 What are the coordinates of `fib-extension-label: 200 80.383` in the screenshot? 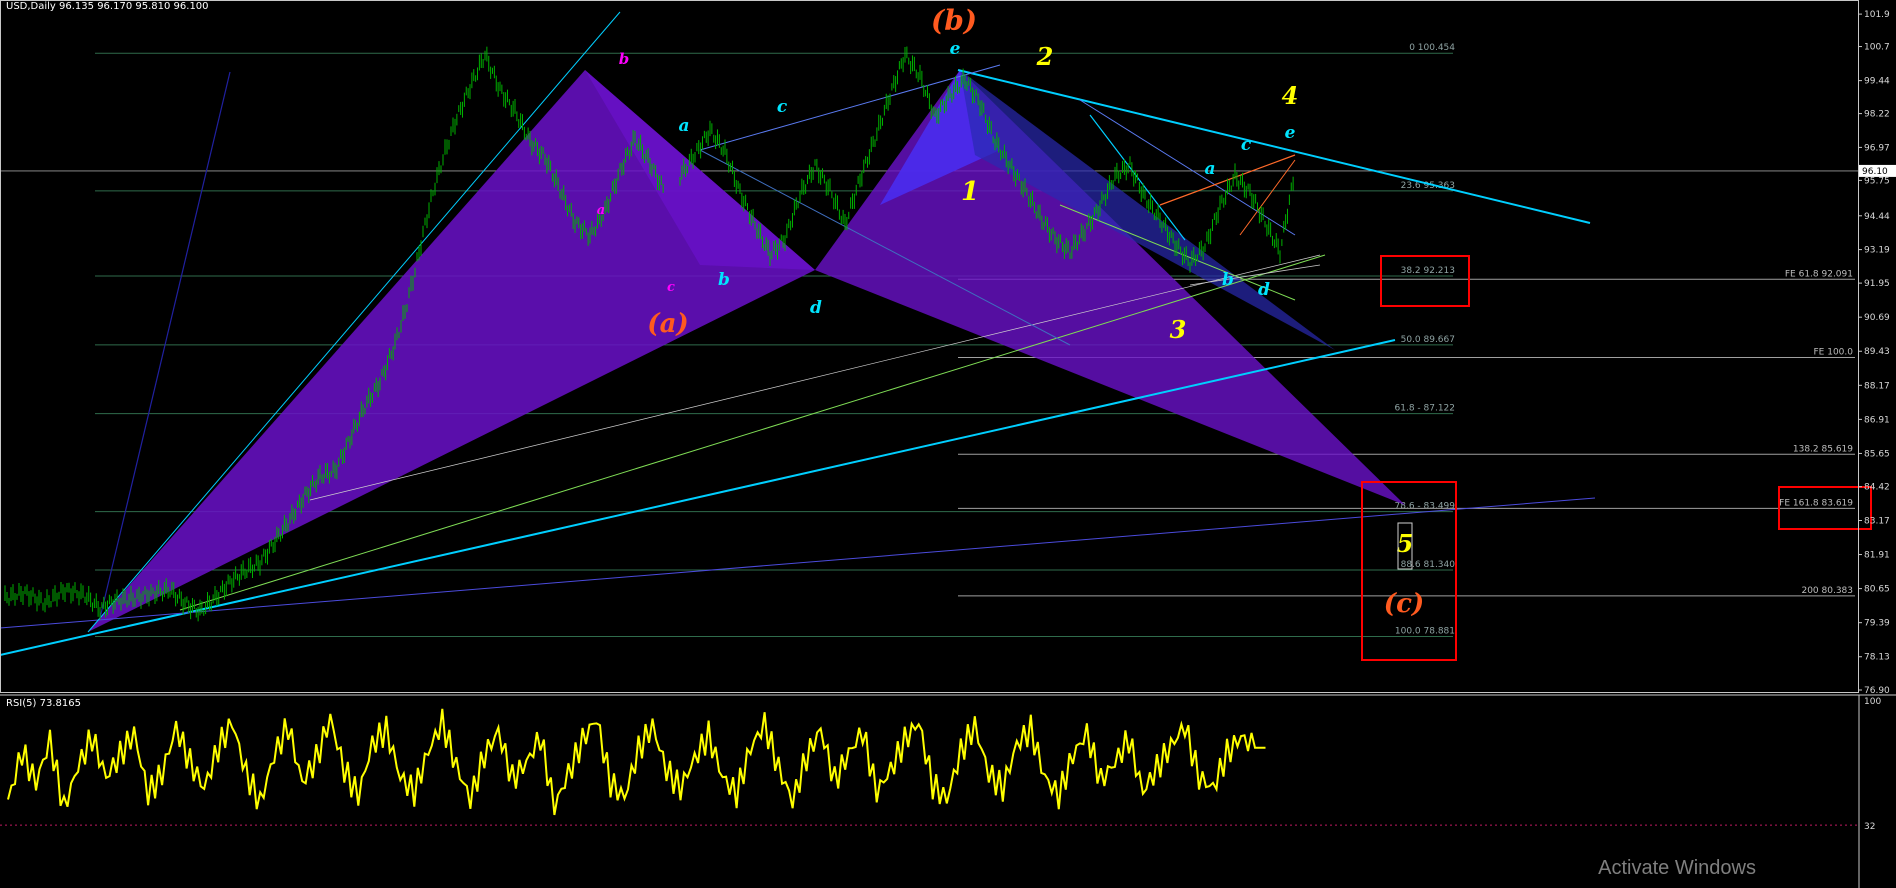 It's located at (1827, 591).